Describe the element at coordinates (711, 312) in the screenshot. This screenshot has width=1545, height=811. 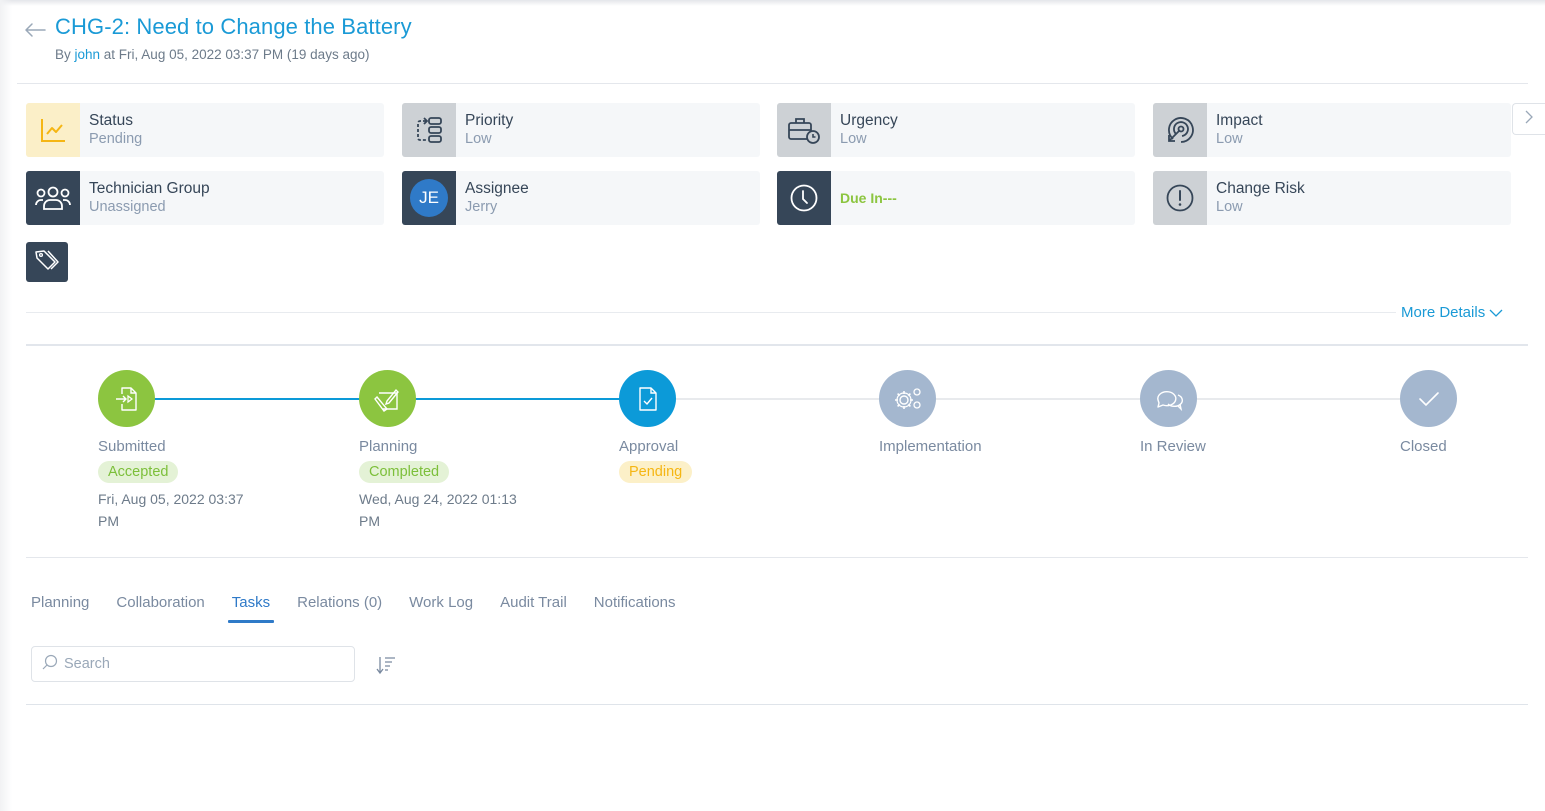
I see `details-divider` at that location.